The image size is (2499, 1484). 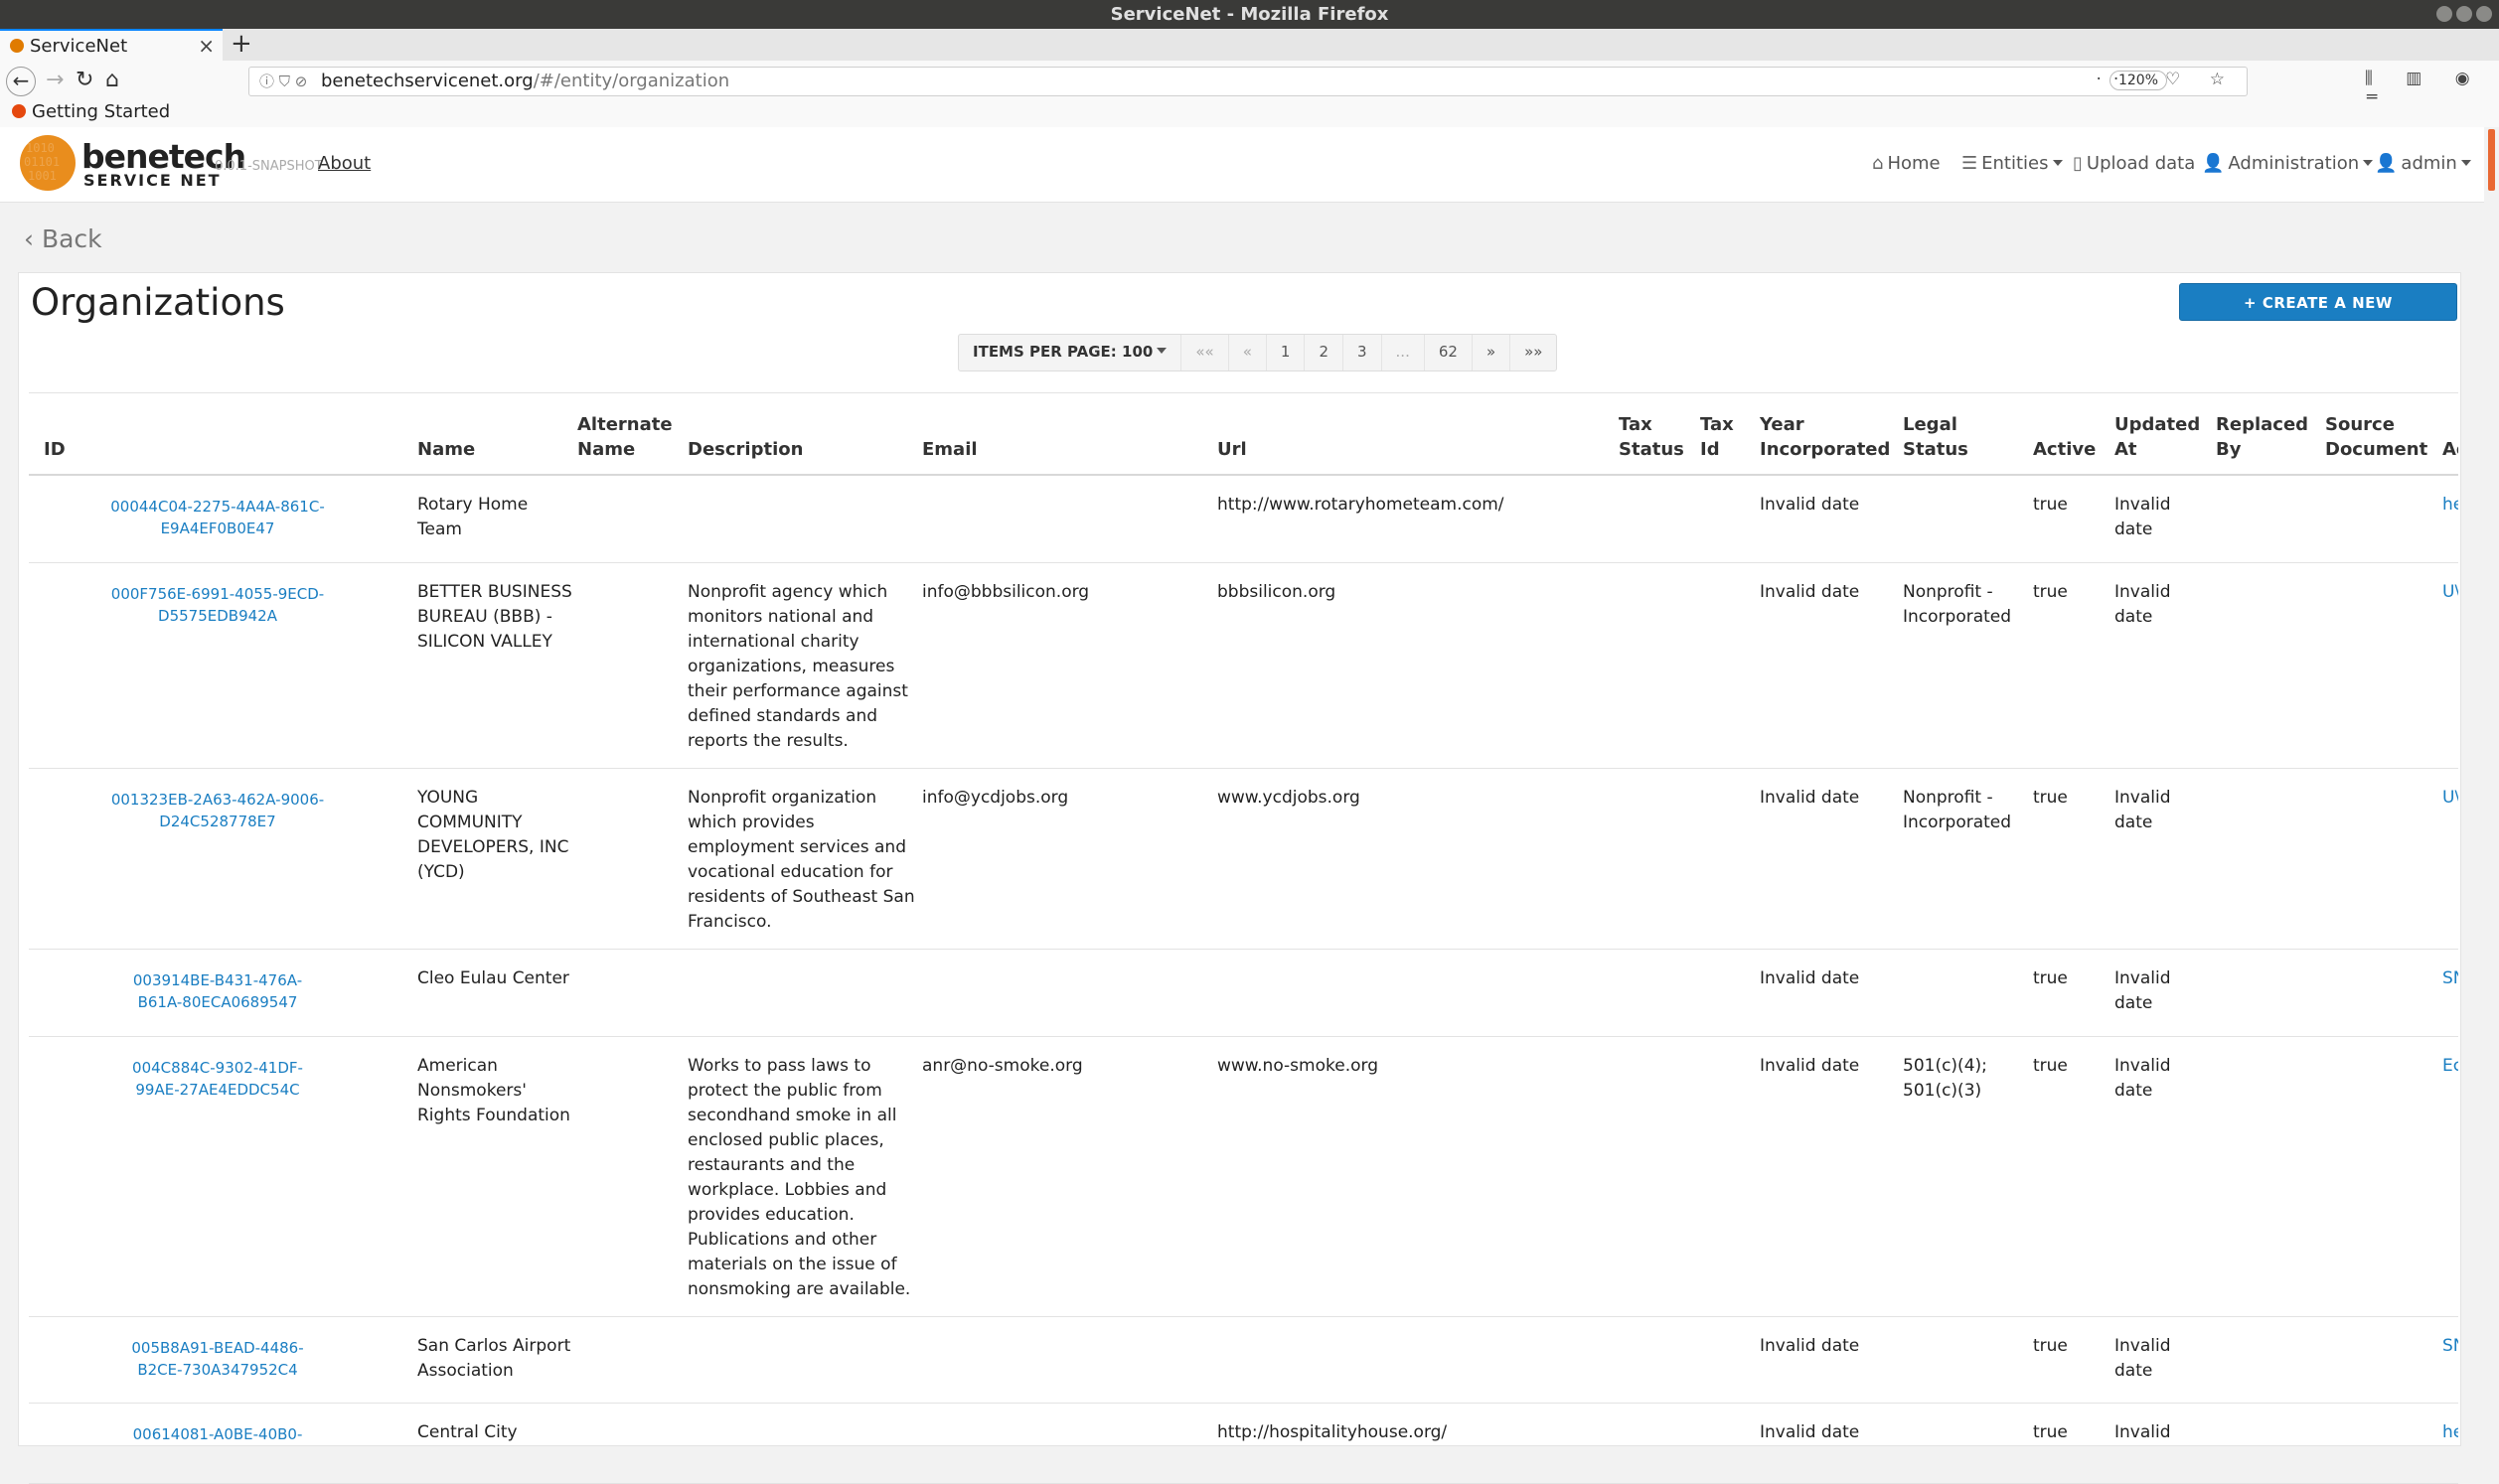 I want to click on about-link: About, so click(x=345, y=163).